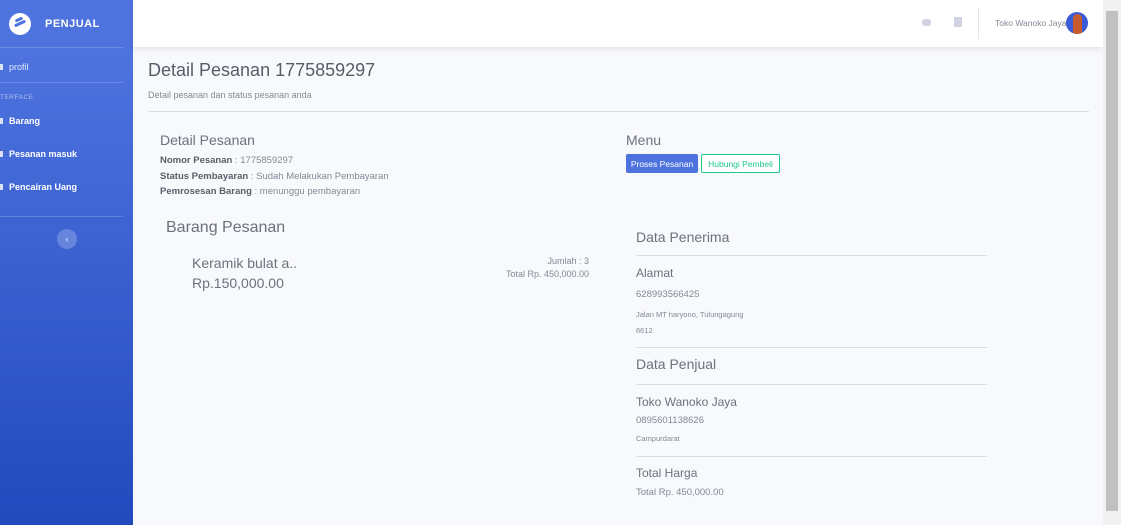  Describe the element at coordinates (667, 473) in the screenshot. I see `total-title: Total Harga` at that location.